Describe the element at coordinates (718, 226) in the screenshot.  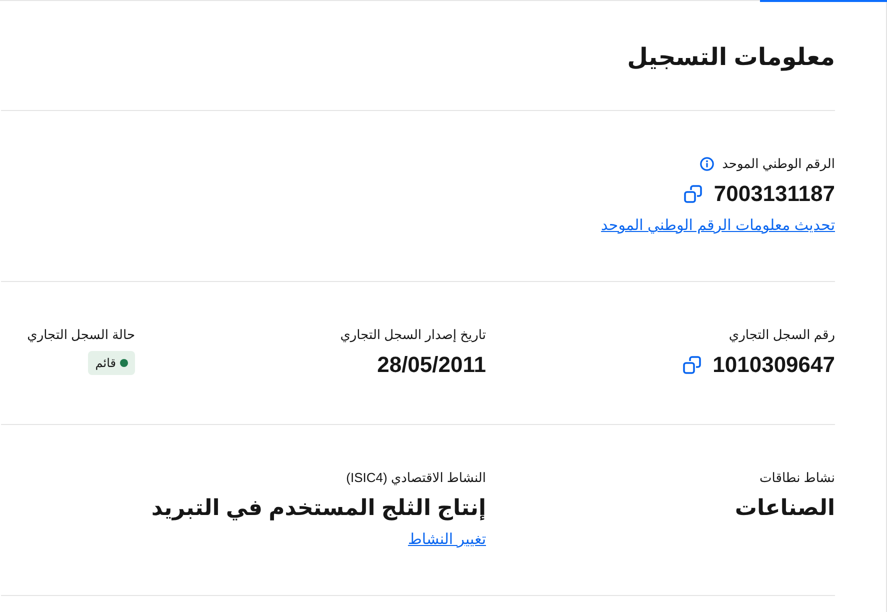
I see `text-link: تحديث معلومات الرقم الوطني الموحد` at that location.